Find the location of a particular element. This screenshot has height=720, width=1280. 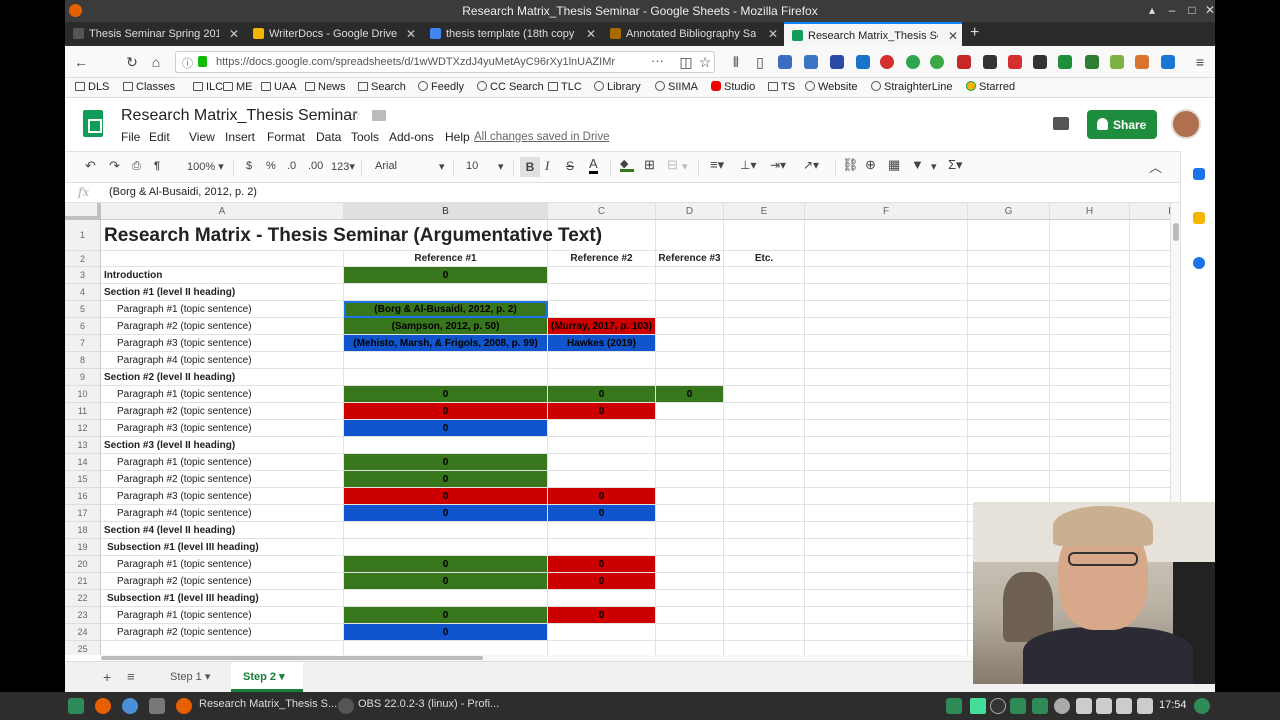

row-header: 18 is located at coordinates (83, 530).